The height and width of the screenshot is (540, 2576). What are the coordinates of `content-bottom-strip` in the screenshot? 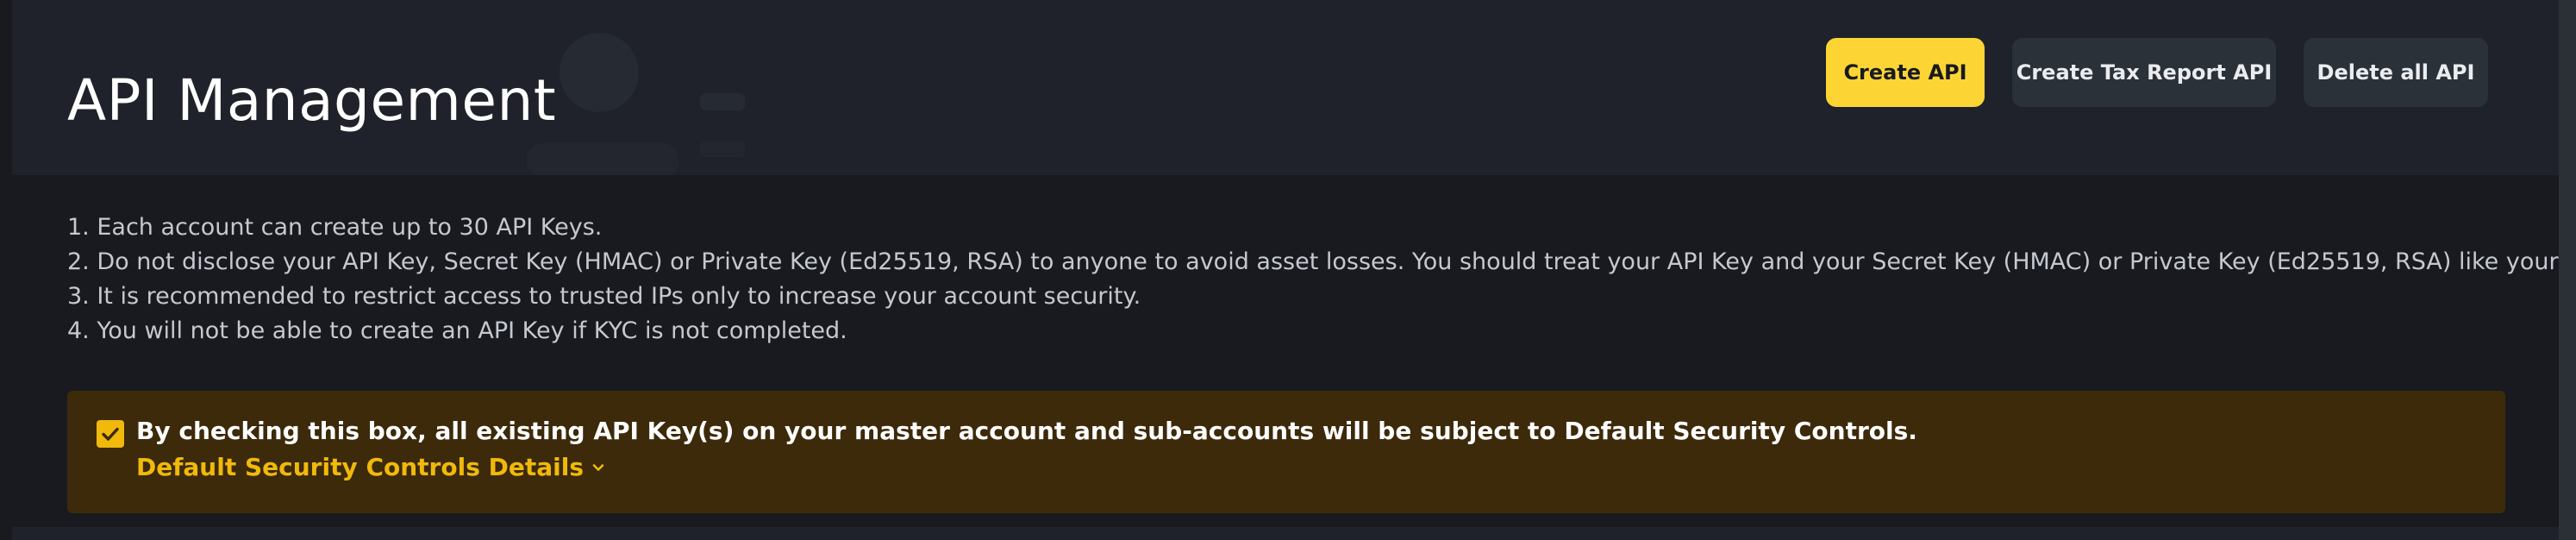 It's located at (1285, 533).